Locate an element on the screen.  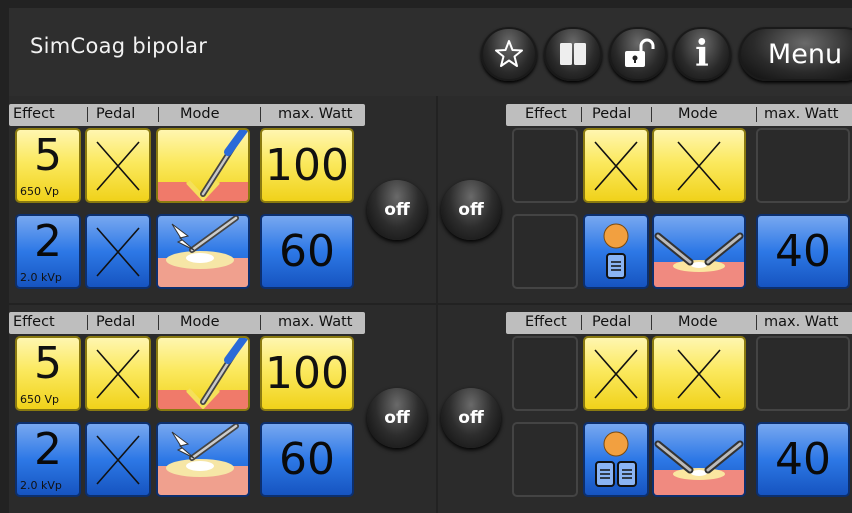
double-footswitch-icon is located at coordinates (616, 459).